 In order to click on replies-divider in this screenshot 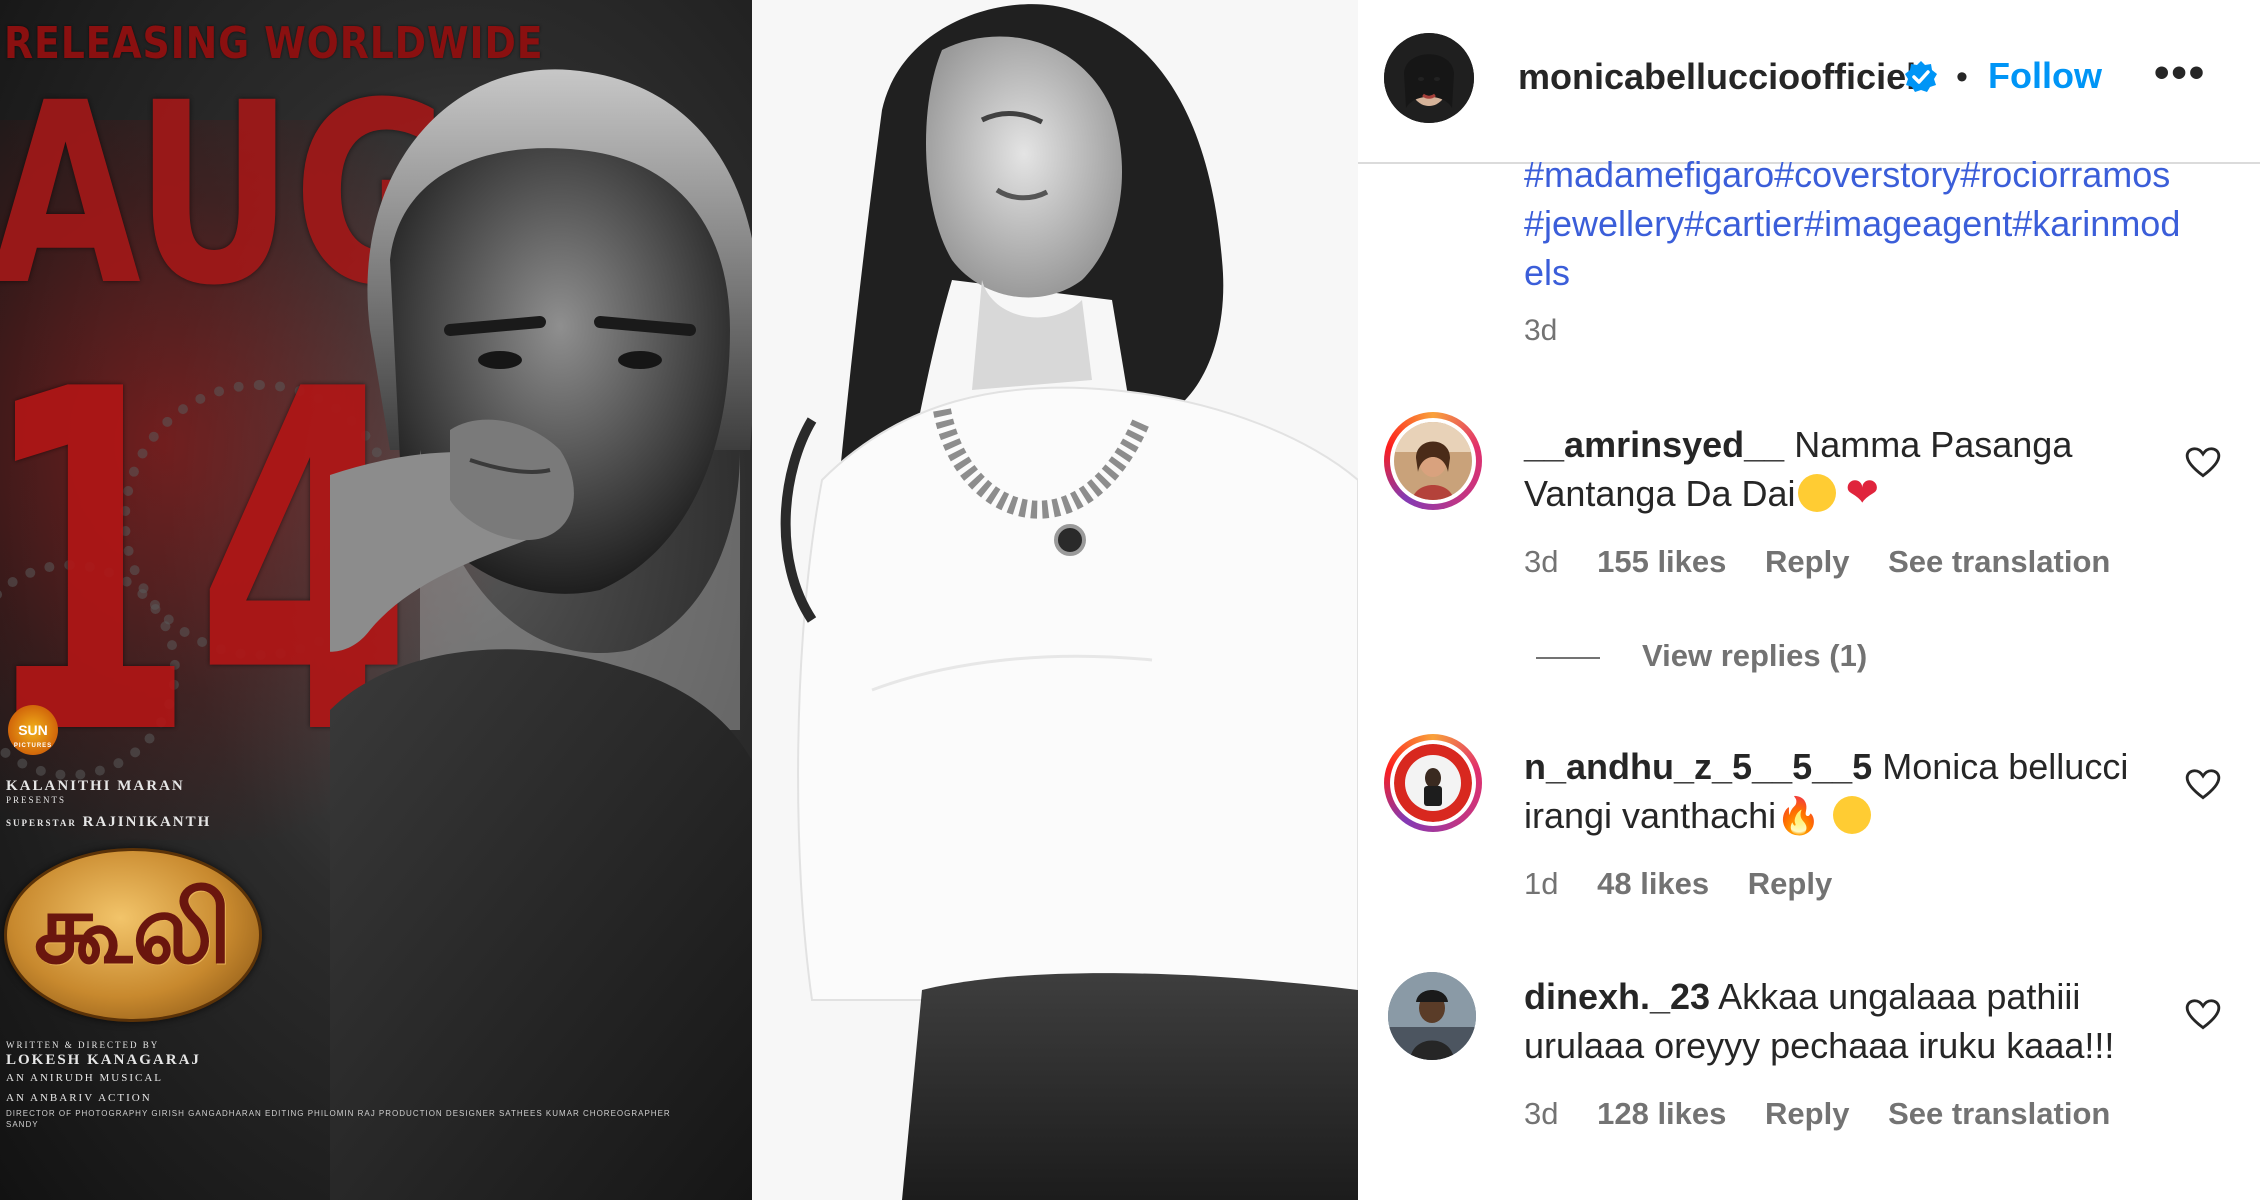, I will do `click(1568, 657)`.